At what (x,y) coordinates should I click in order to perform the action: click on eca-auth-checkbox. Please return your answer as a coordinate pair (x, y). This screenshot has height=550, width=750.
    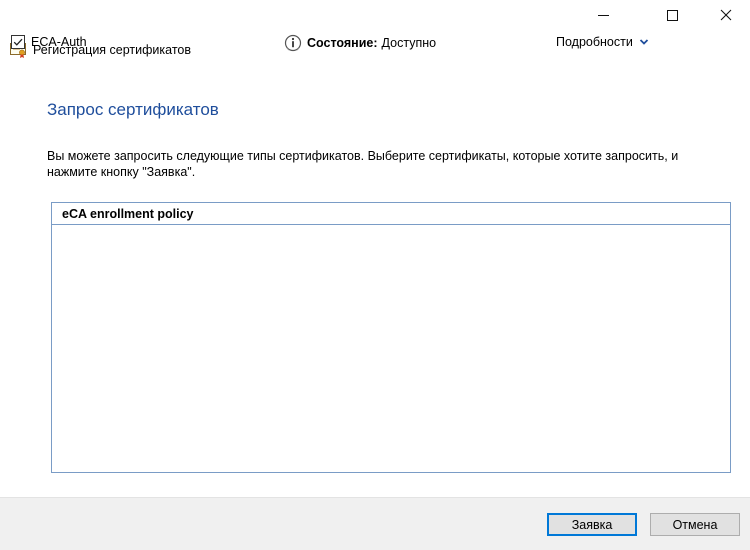
    Looking at the image, I should click on (18, 42).